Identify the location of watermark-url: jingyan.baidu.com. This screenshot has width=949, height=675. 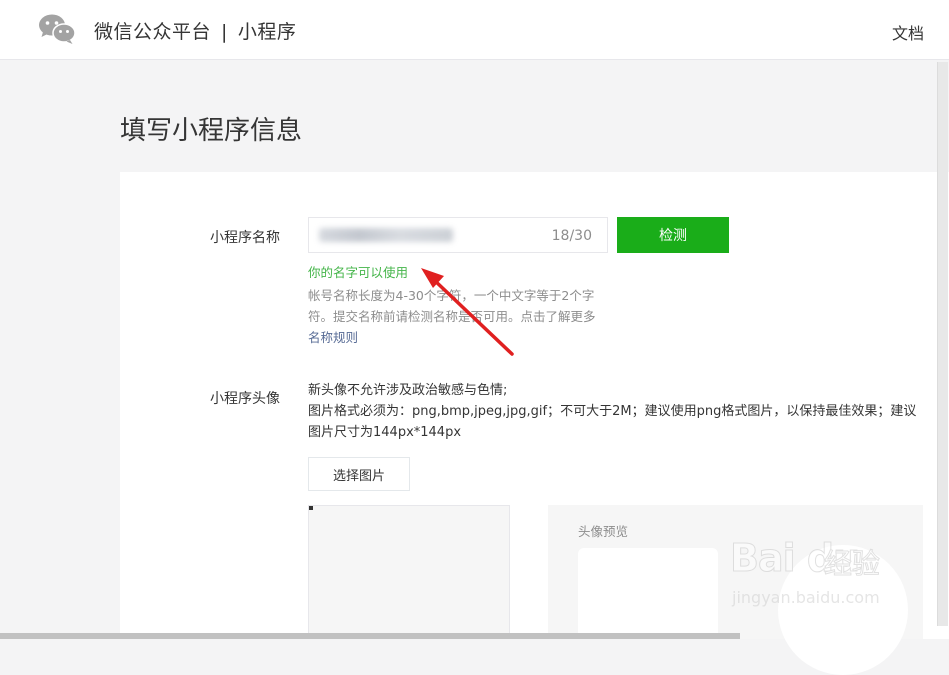
(806, 597).